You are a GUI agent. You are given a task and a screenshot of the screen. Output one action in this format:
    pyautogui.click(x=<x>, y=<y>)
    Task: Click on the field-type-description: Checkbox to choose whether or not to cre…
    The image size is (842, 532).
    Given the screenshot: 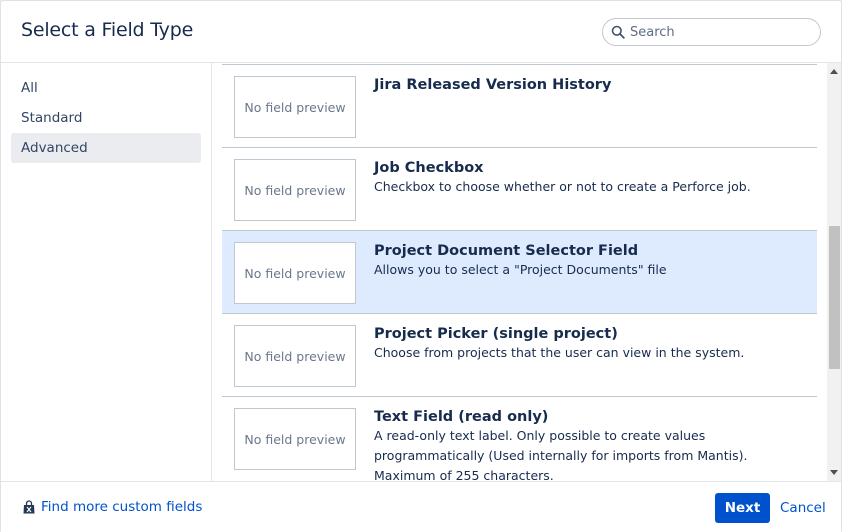 What is the action you would take?
    pyautogui.click(x=562, y=186)
    